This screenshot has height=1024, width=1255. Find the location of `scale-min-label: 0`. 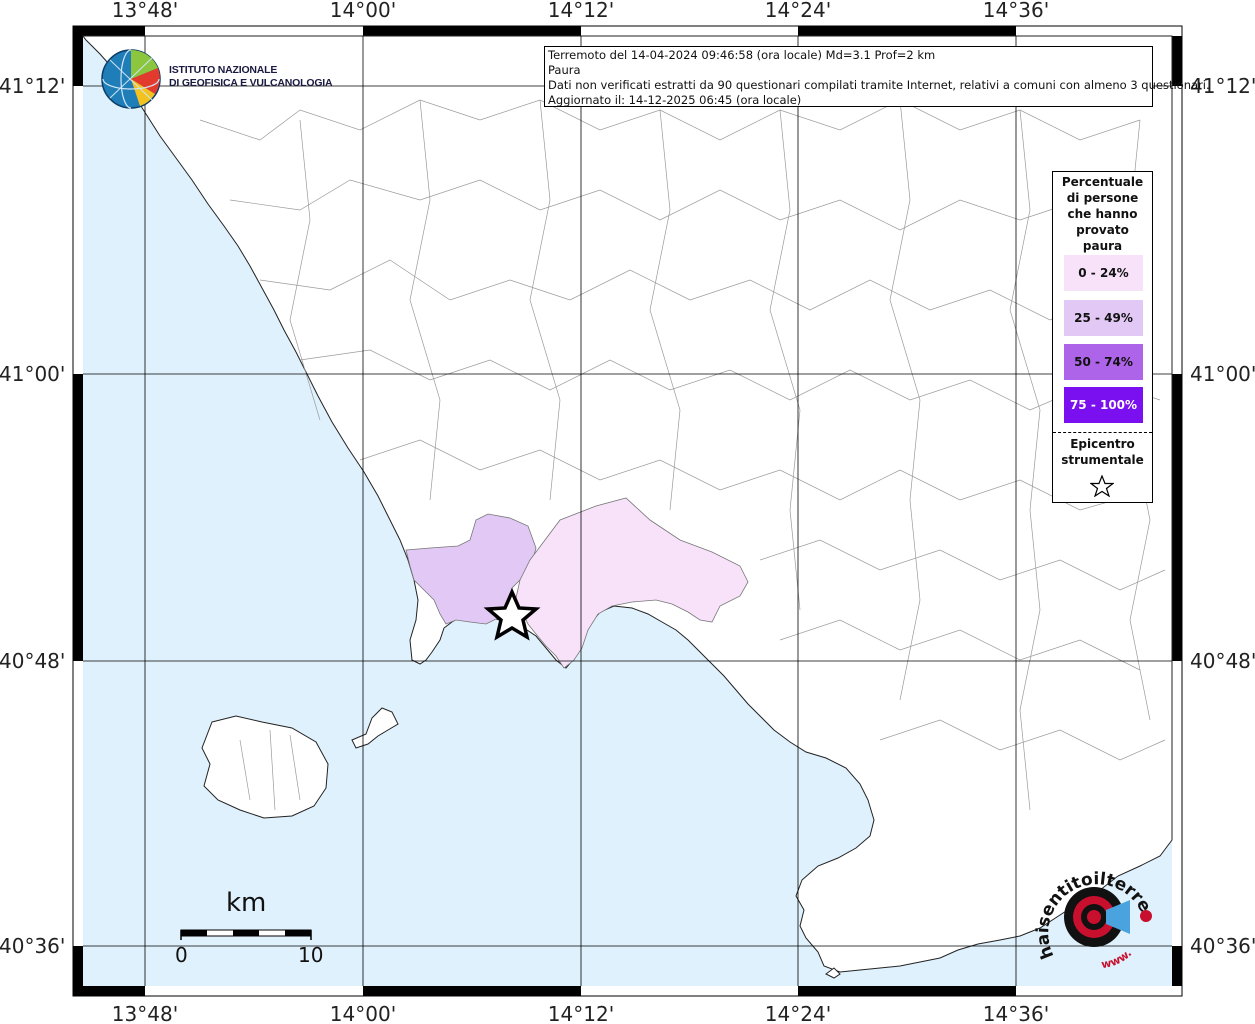

scale-min-label: 0 is located at coordinates (181, 955).